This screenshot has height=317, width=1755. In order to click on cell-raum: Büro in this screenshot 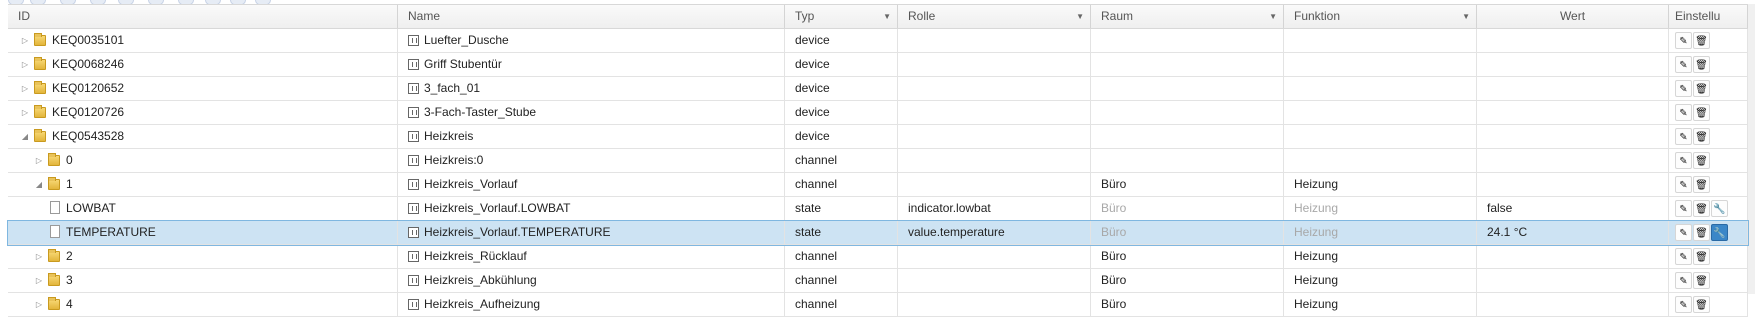, I will do `click(1187, 184)`.